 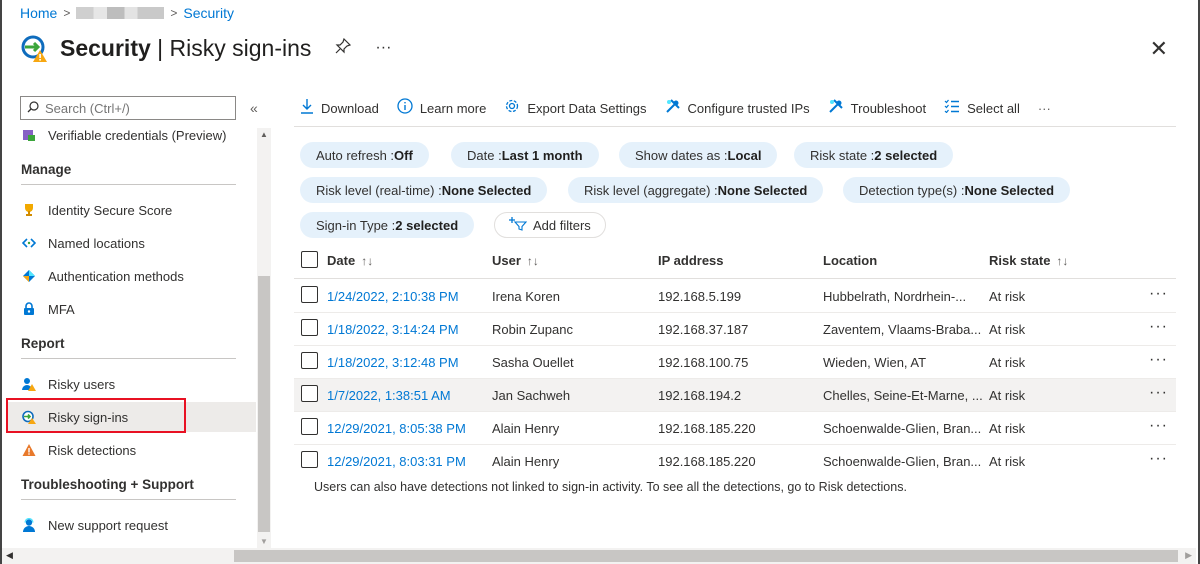 I want to click on filter-auto-refresh: Auto refresh : Off, so click(x=364, y=155).